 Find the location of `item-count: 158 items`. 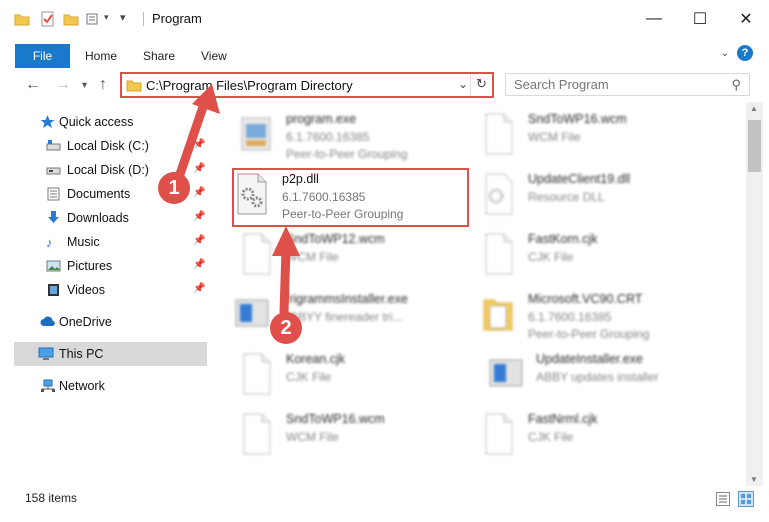

item-count: 158 items is located at coordinates (51, 498).